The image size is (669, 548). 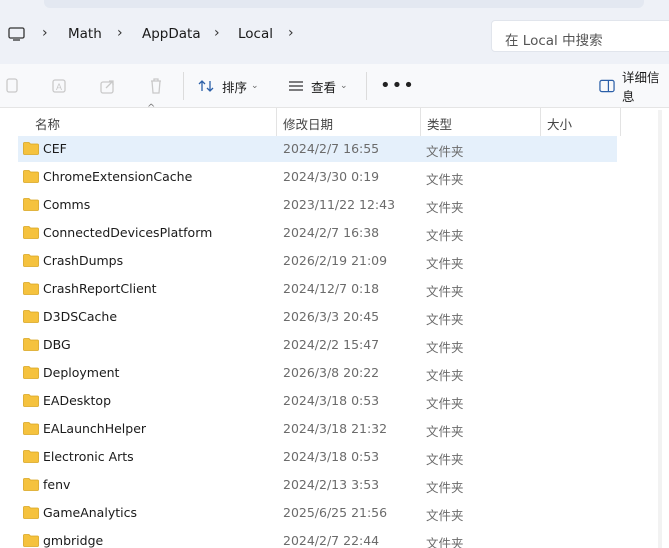 I want to click on file-row: CrashReportClient 2024/12/7 0:18 文件夹, so click(x=317, y=289).